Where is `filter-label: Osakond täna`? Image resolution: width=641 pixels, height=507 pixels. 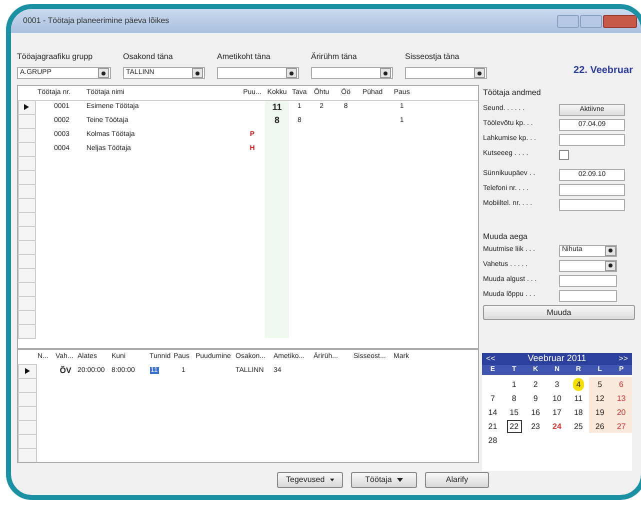
filter-label: Osakond täna is located at coordinates (148, 57).